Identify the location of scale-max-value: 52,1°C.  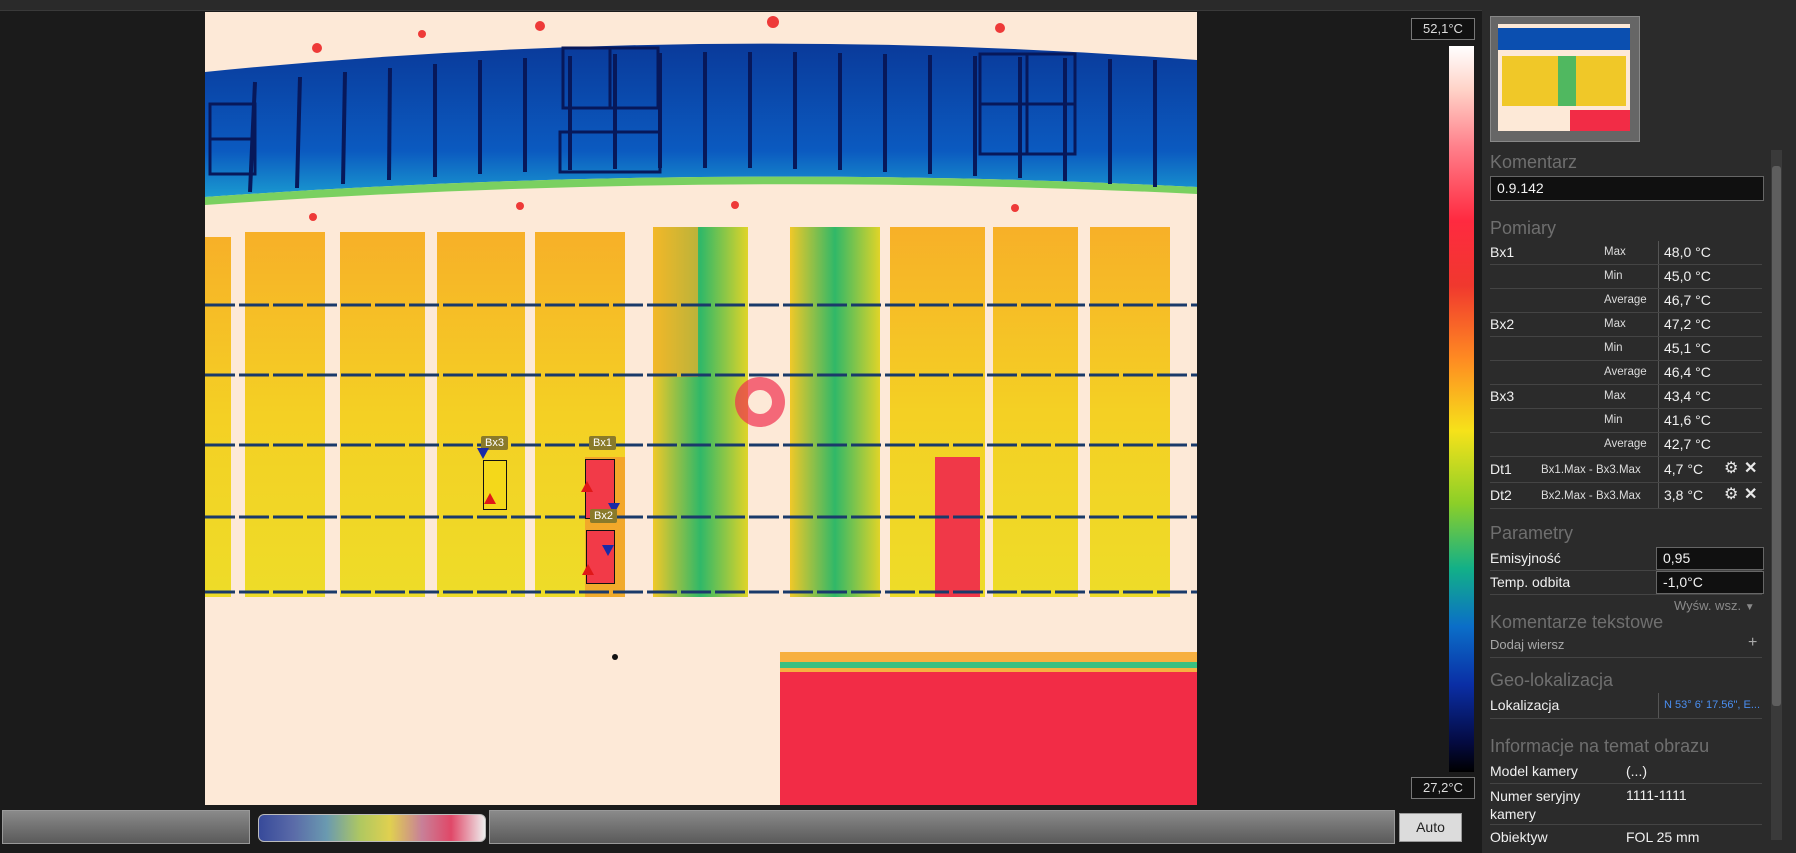
(1443, 29).